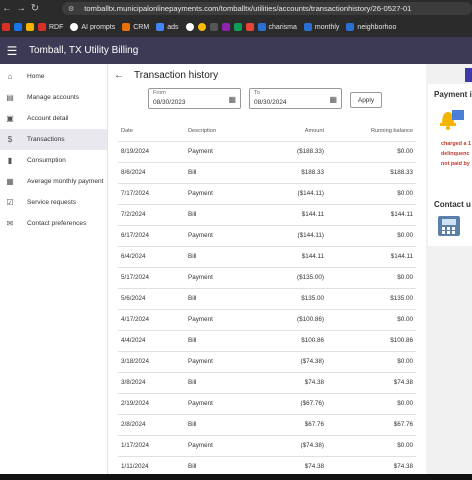  What do you see at coordinates (50, 27) in the screenshot?
I see `bookmark-rdf: RDF` at bounding box center [50, 27].